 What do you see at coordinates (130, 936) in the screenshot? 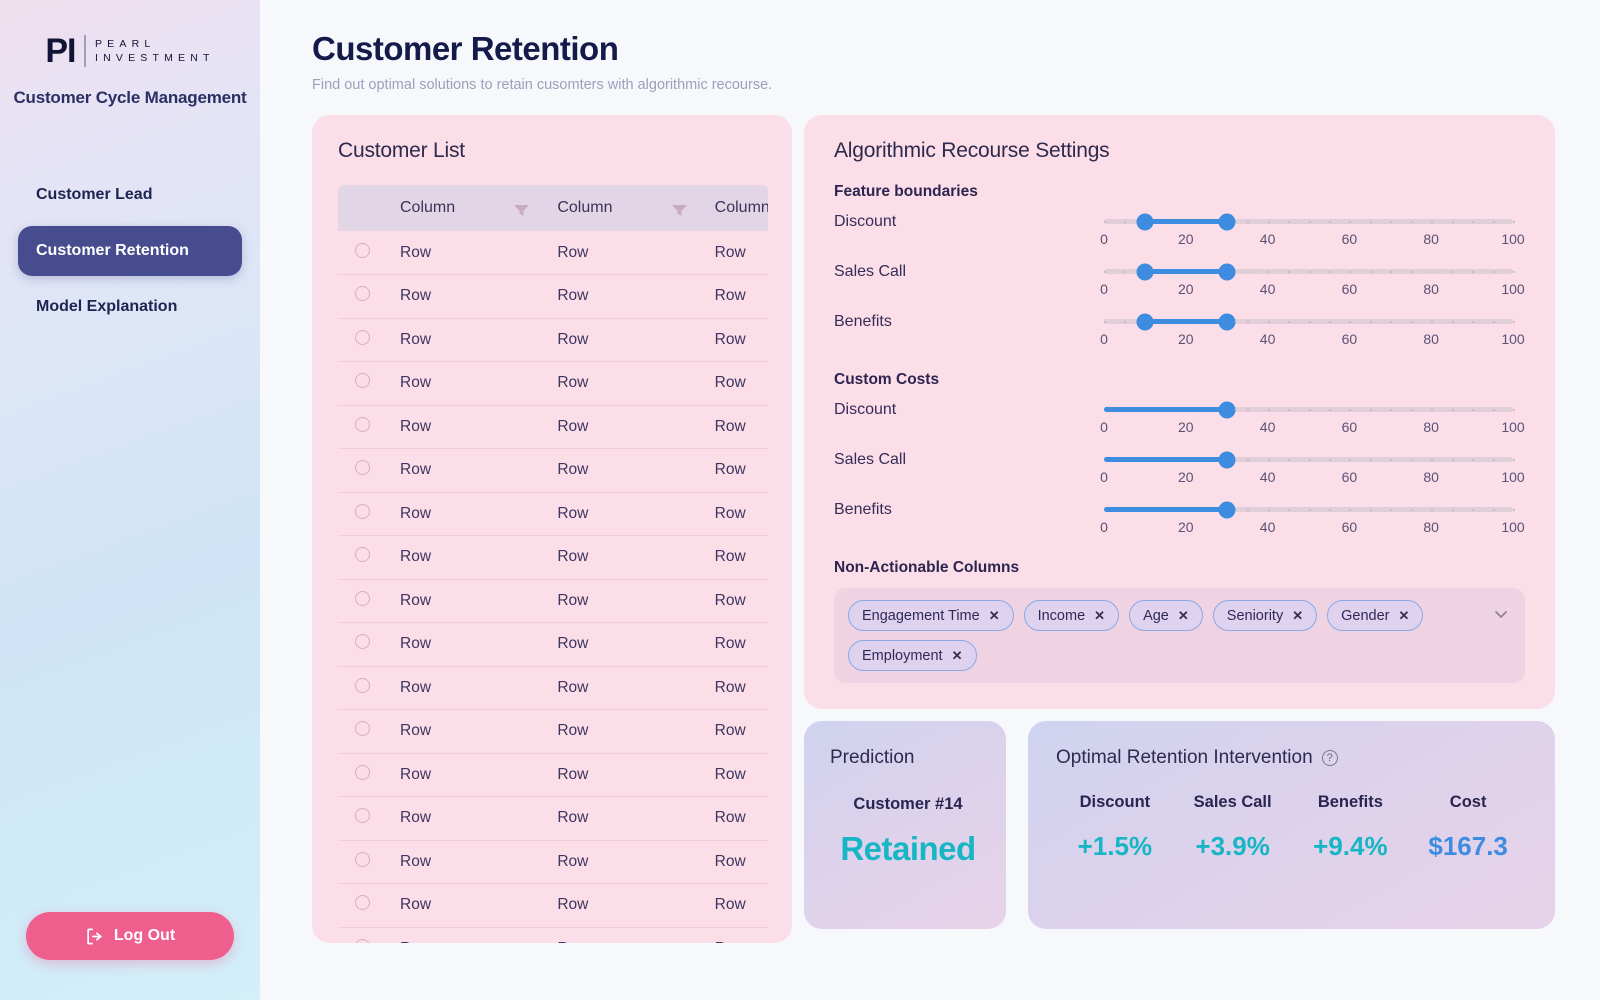
I see `log-out-button: Log Out` at bounding box center [130, 936].